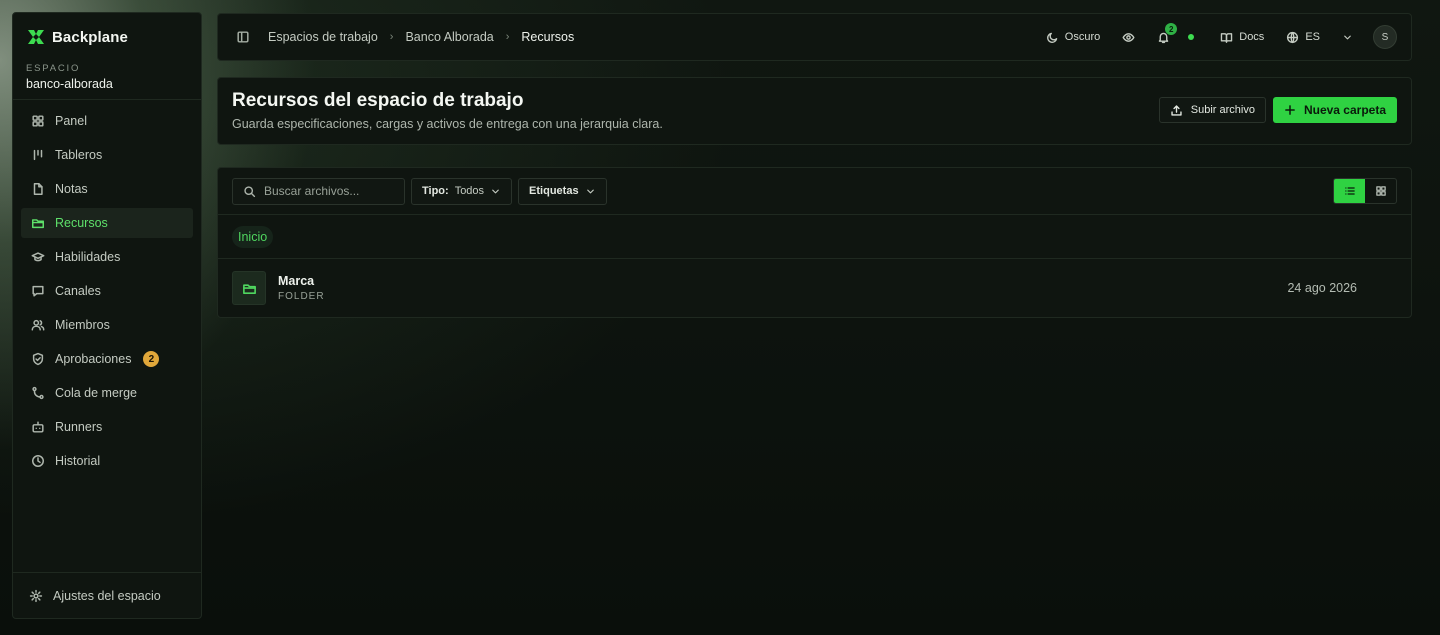  I want to click on notifications-button: 2, so click(1163, 37).